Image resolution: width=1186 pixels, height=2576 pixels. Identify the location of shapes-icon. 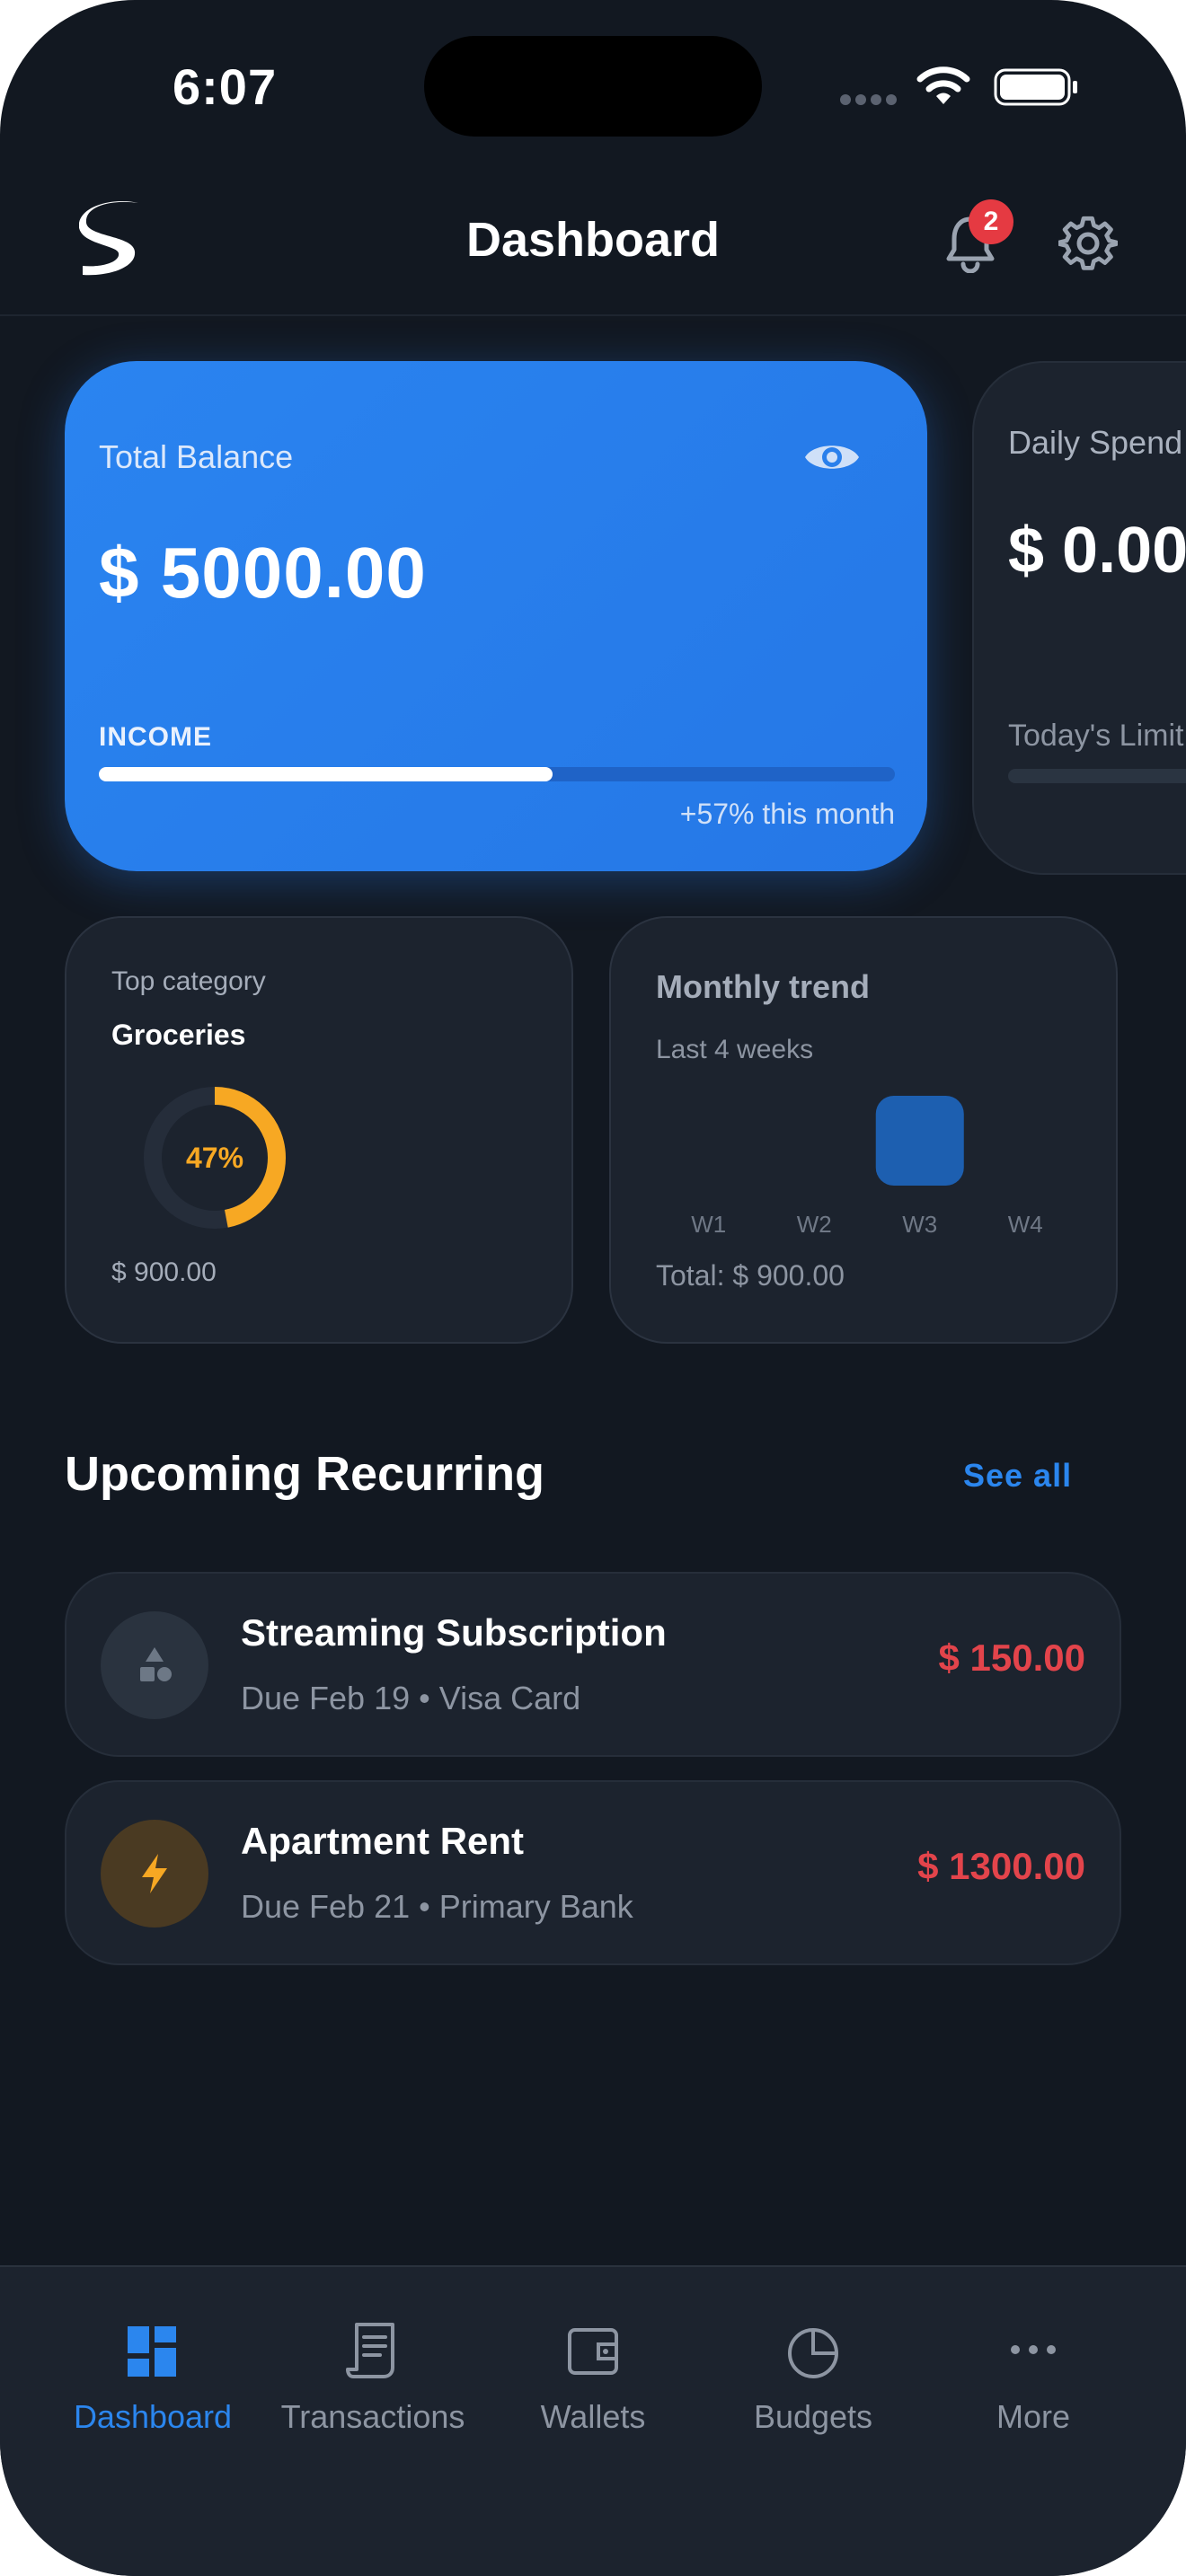
(154, 1665).